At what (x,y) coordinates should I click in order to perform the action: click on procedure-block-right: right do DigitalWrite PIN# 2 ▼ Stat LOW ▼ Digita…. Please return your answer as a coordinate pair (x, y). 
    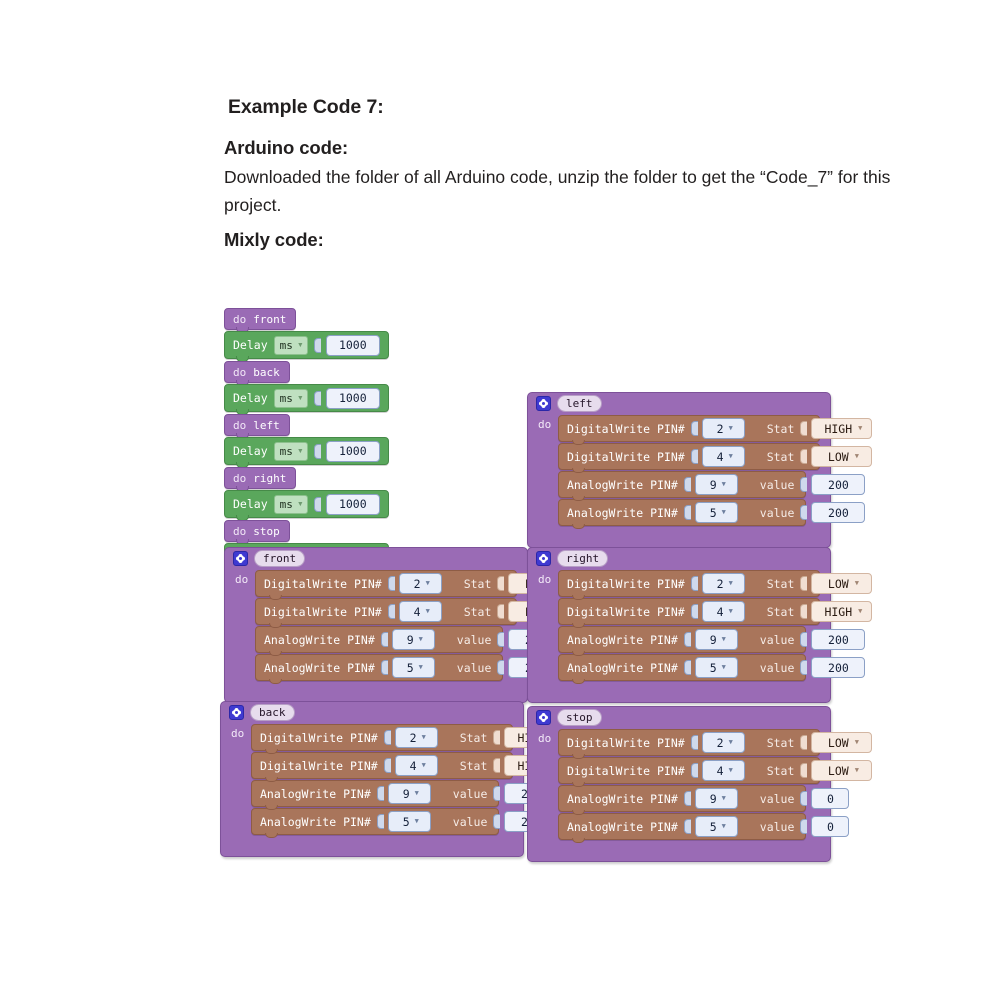
    Looking at the image, I should click on (700, 625).